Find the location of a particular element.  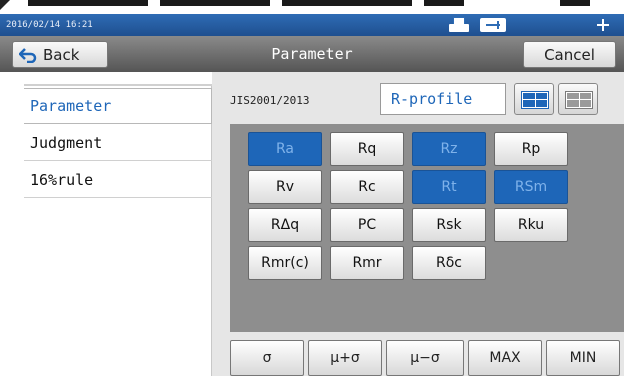

param-rdq-button: RΔq is located at coordinates (285, 225).